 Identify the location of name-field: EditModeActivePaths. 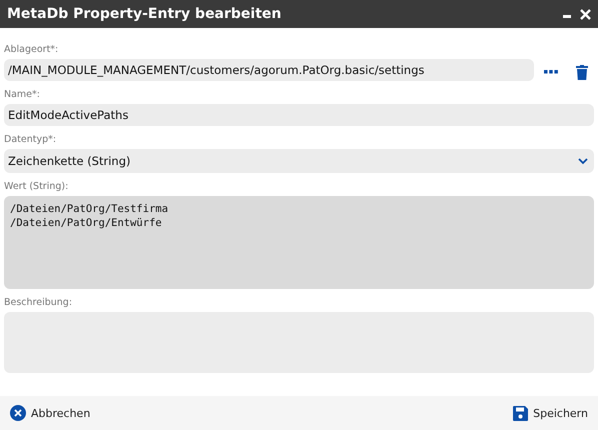
(299, 115).